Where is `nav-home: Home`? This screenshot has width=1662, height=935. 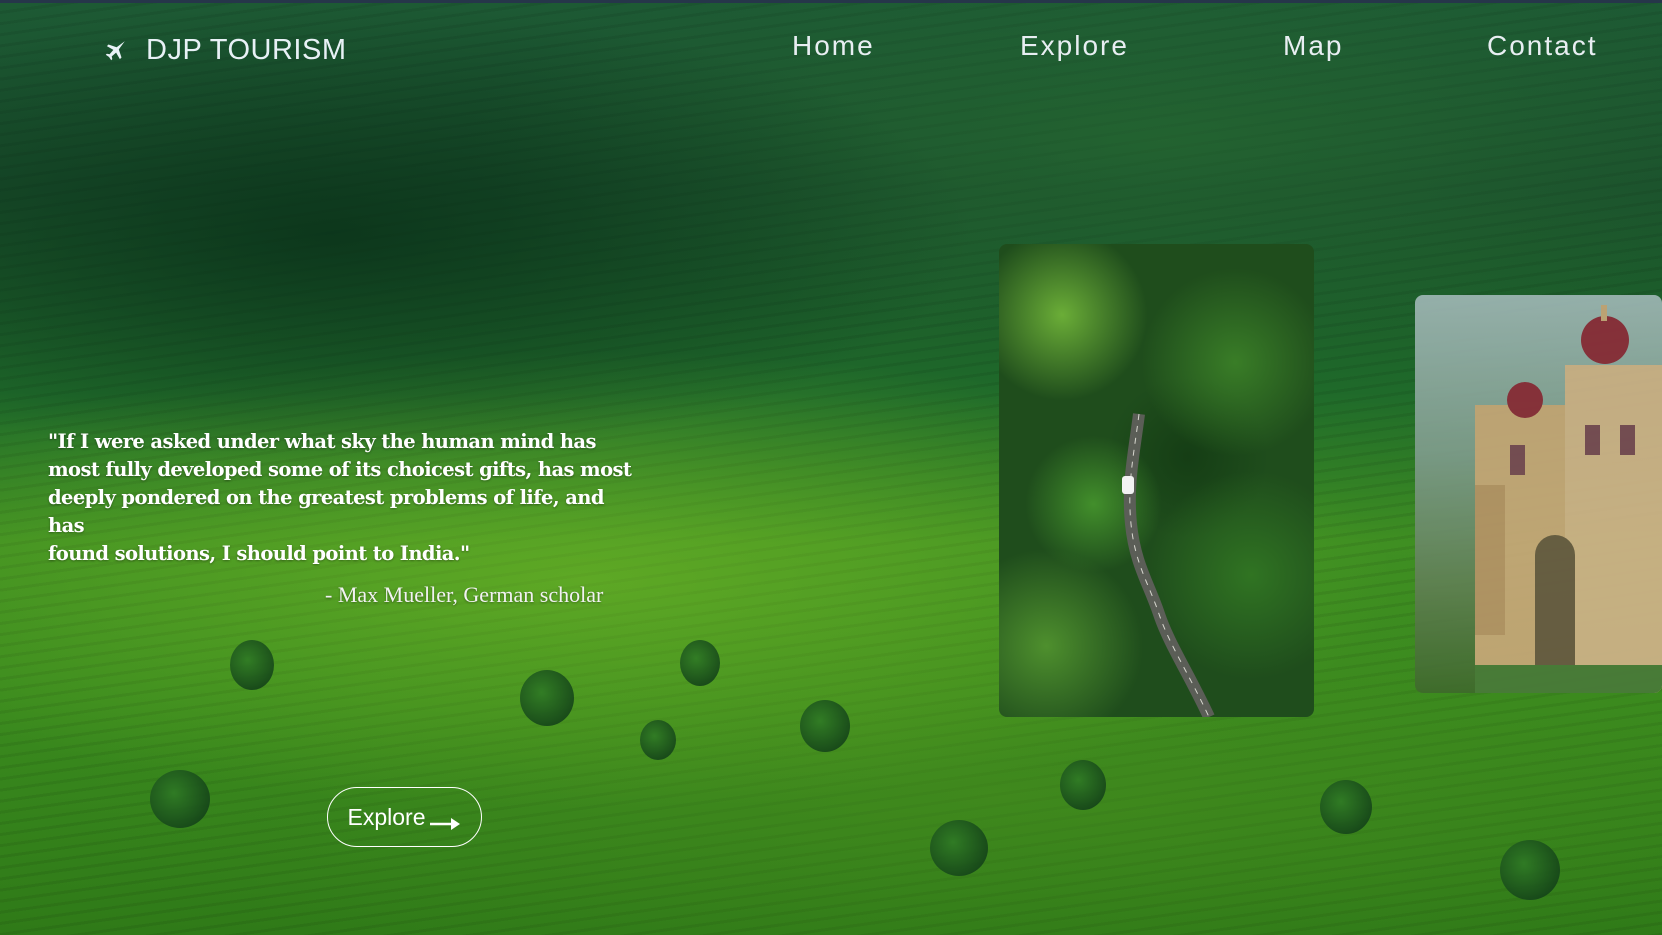
nav-home: Home is located at coordinates (833, 46).